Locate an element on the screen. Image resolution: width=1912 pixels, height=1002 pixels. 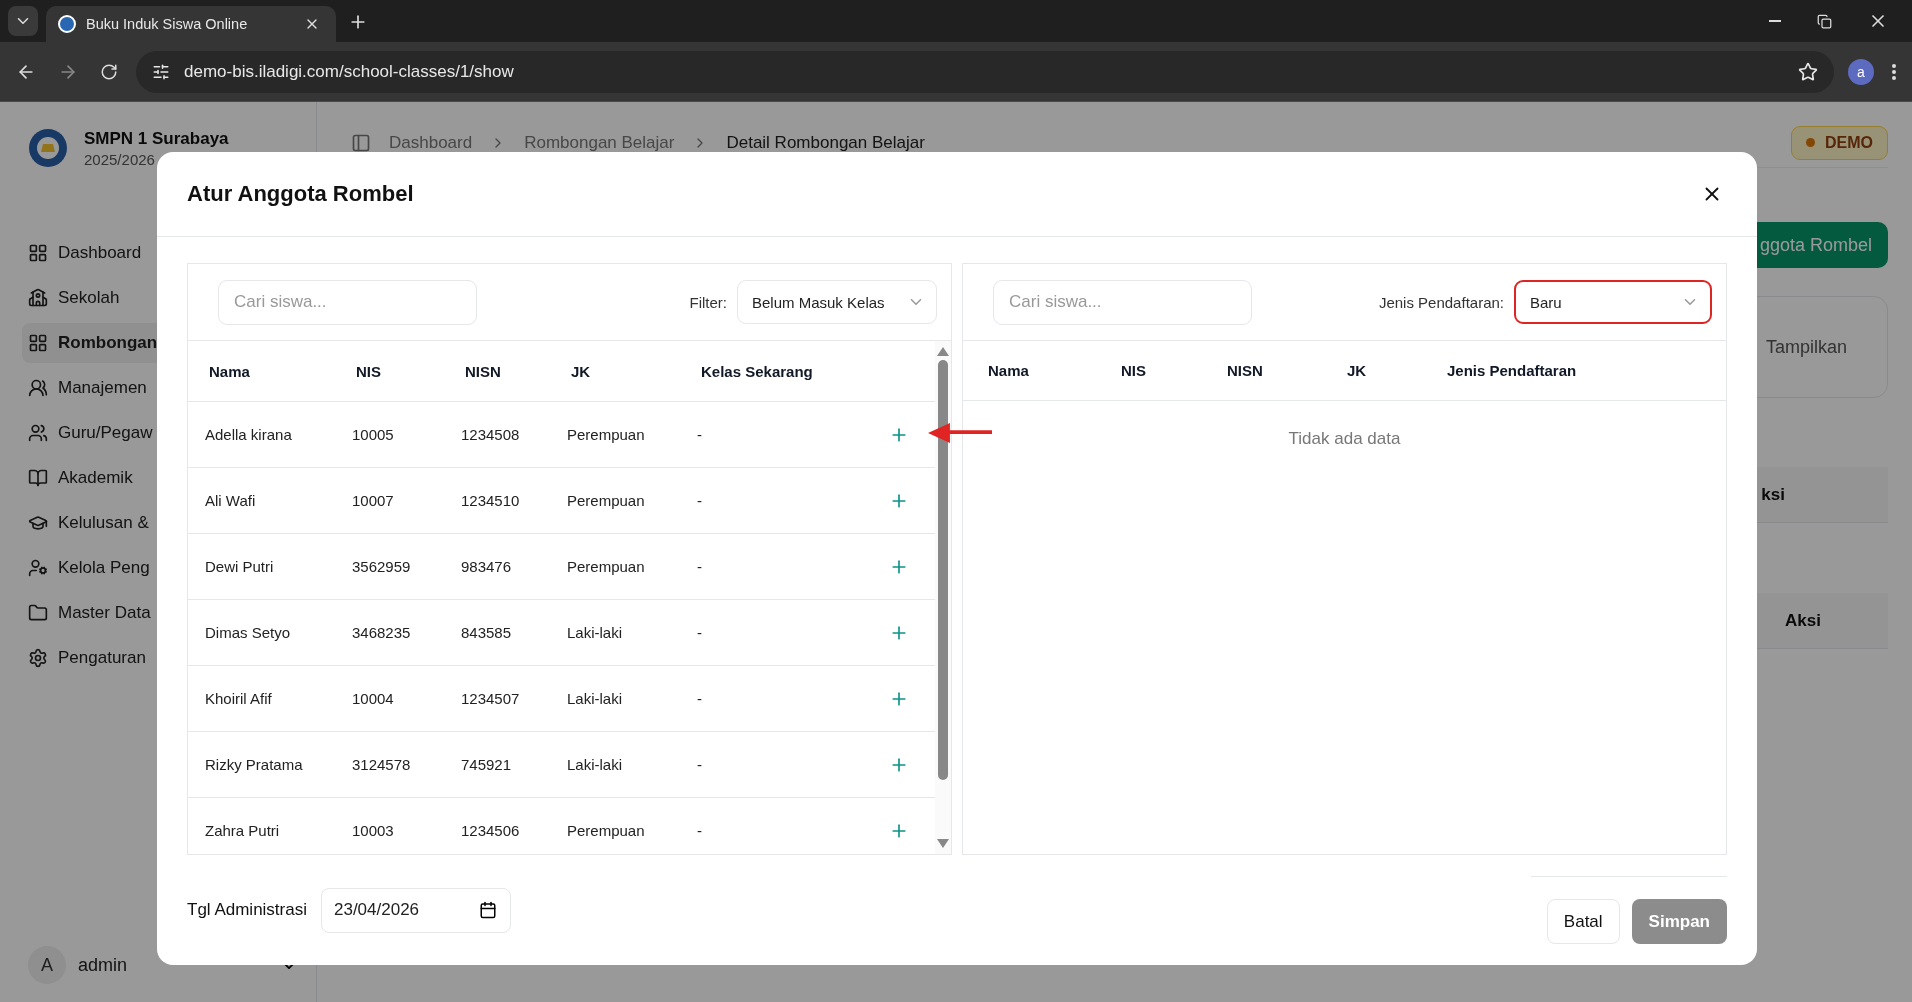
nav-label: Master Data is located at coordinates (104, 613).